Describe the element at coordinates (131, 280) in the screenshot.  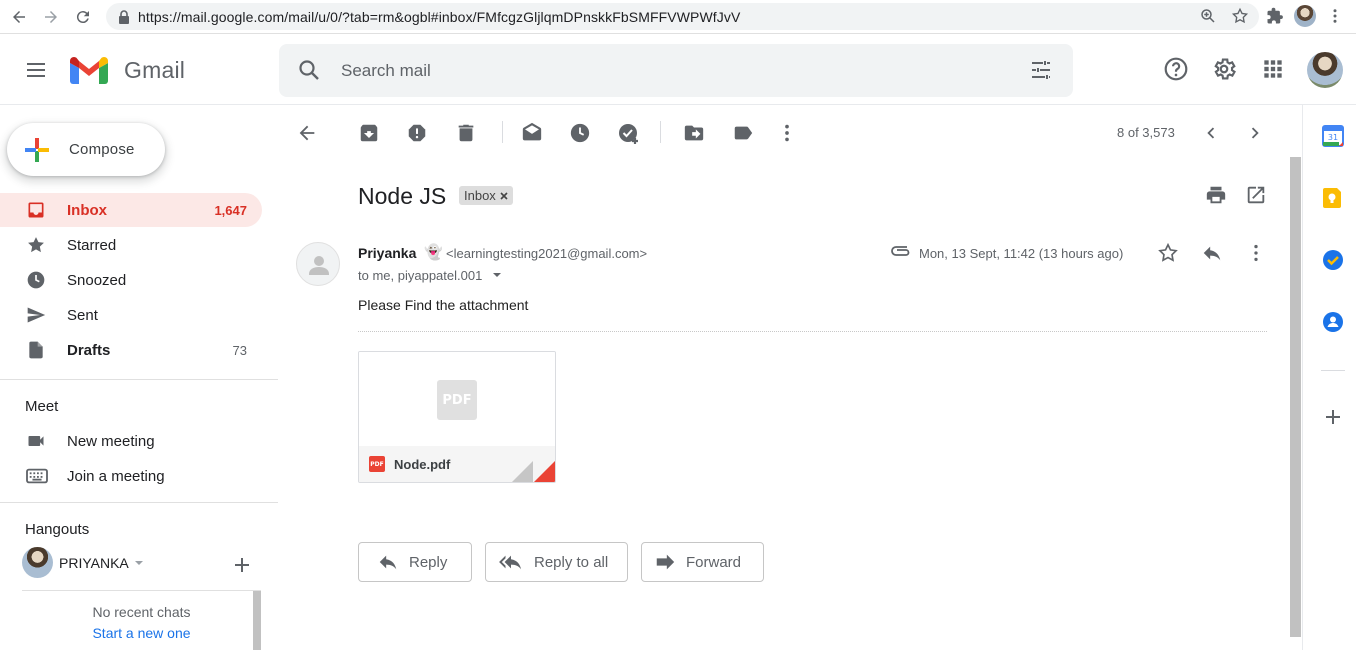
I see `sidebar-item-snoozed: Snoozed` at that location.